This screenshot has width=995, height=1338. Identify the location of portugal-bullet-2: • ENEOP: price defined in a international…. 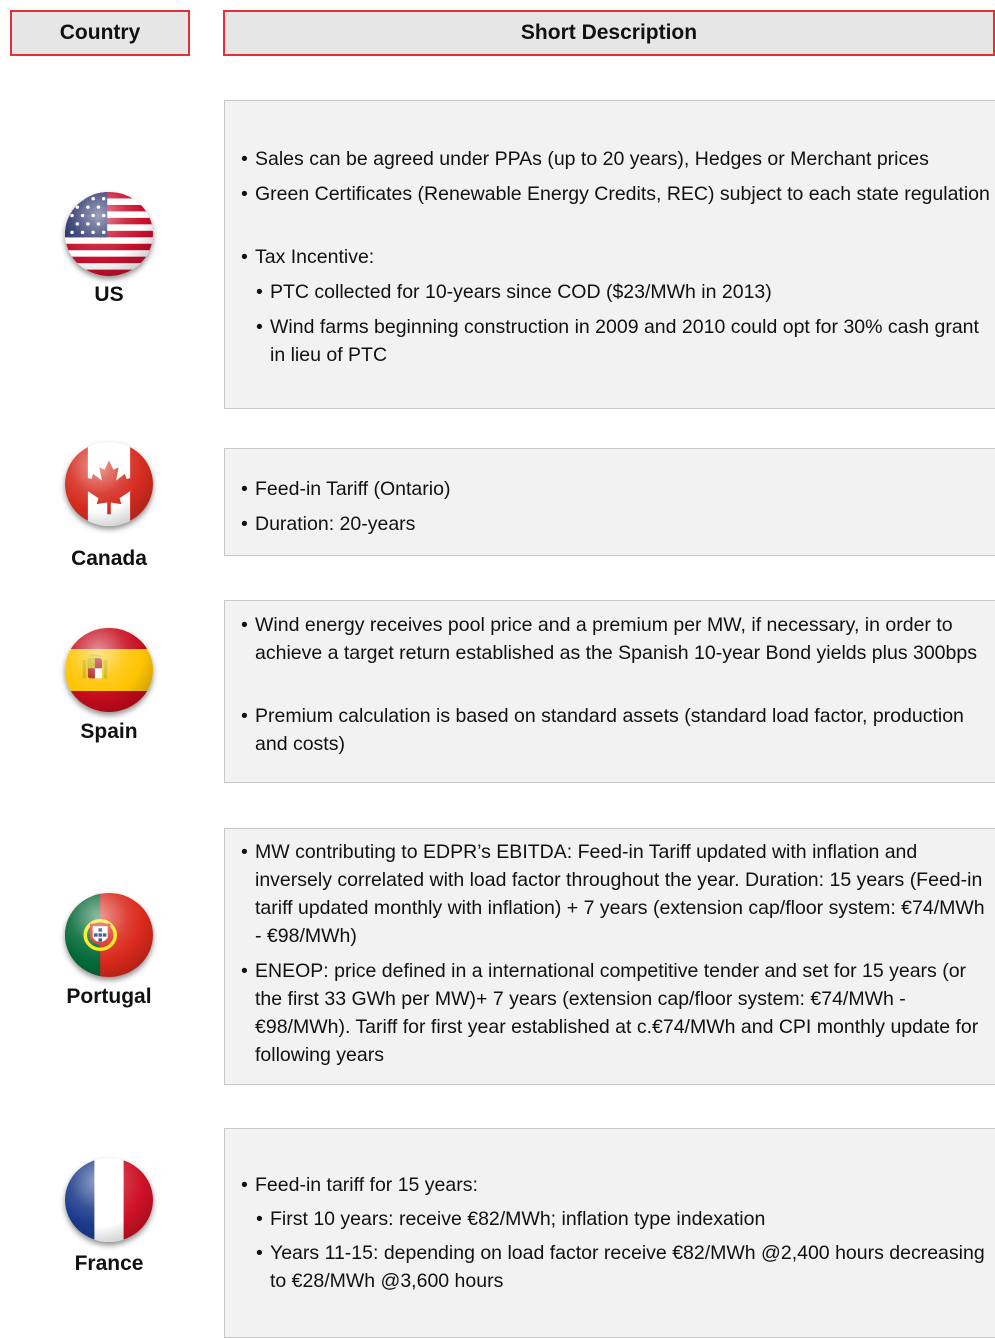
(610, 1013).